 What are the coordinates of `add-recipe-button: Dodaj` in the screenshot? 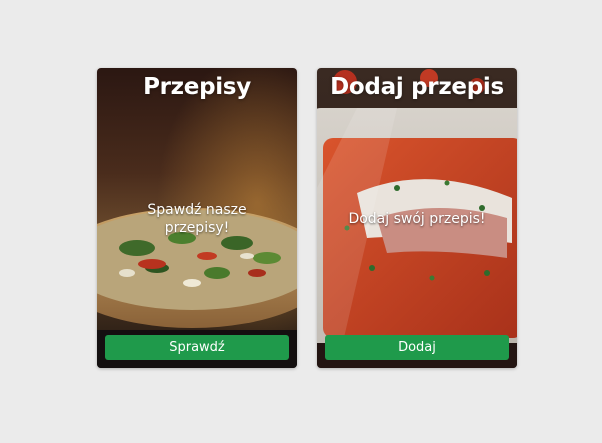 It's located at (417, 347).